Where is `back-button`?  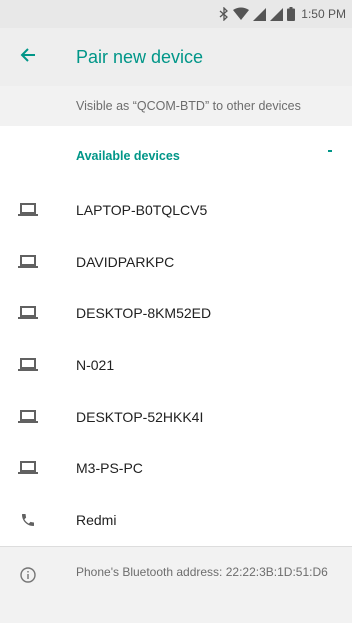 back-button is located at coordinates (28, 57).